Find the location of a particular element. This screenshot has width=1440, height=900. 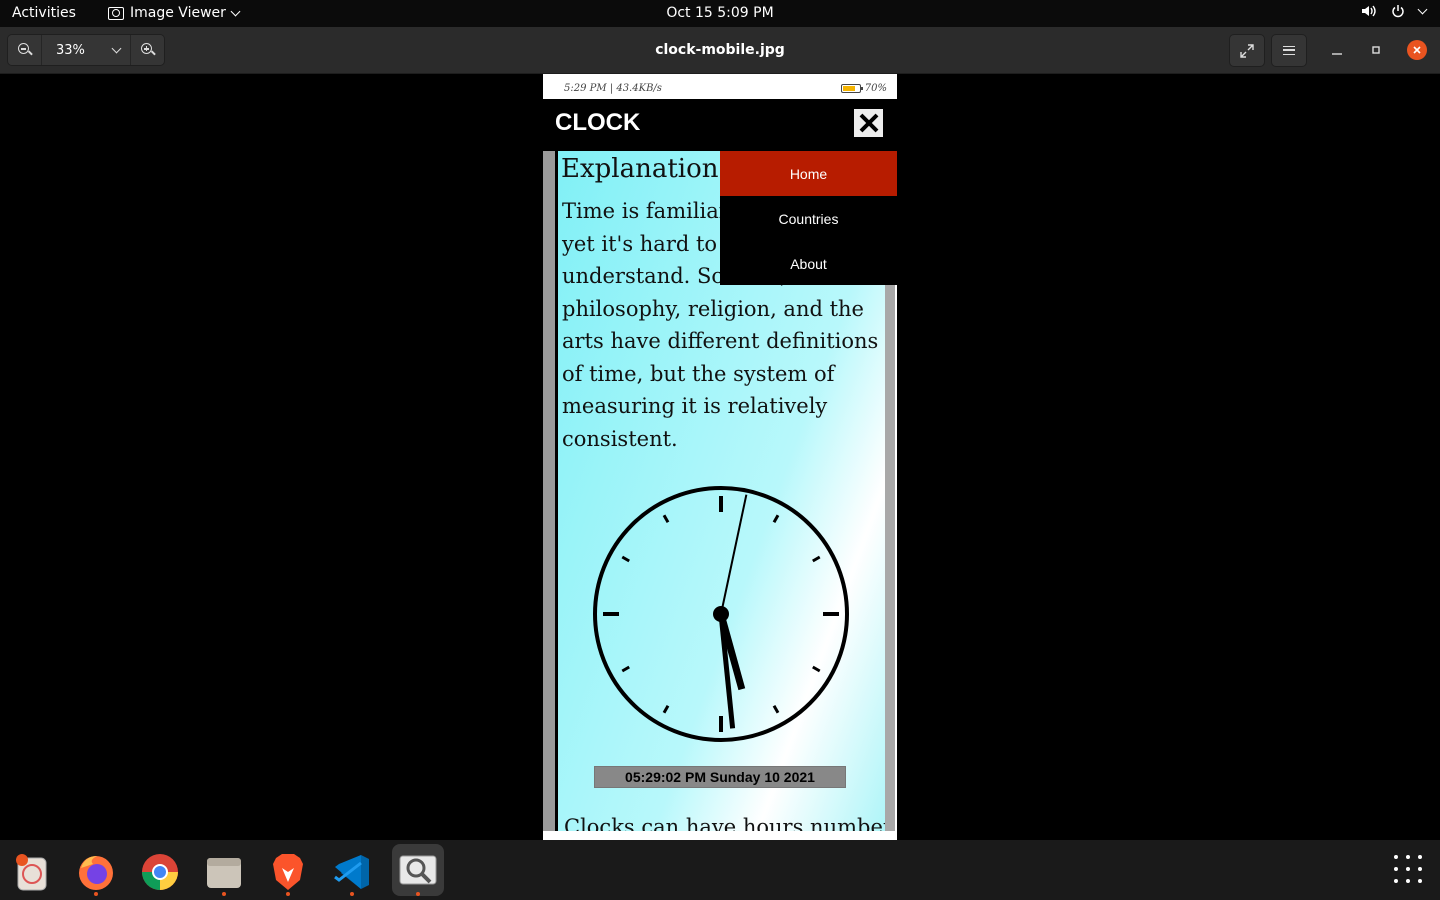

vscode-icon is located at coordinates (351, 872).